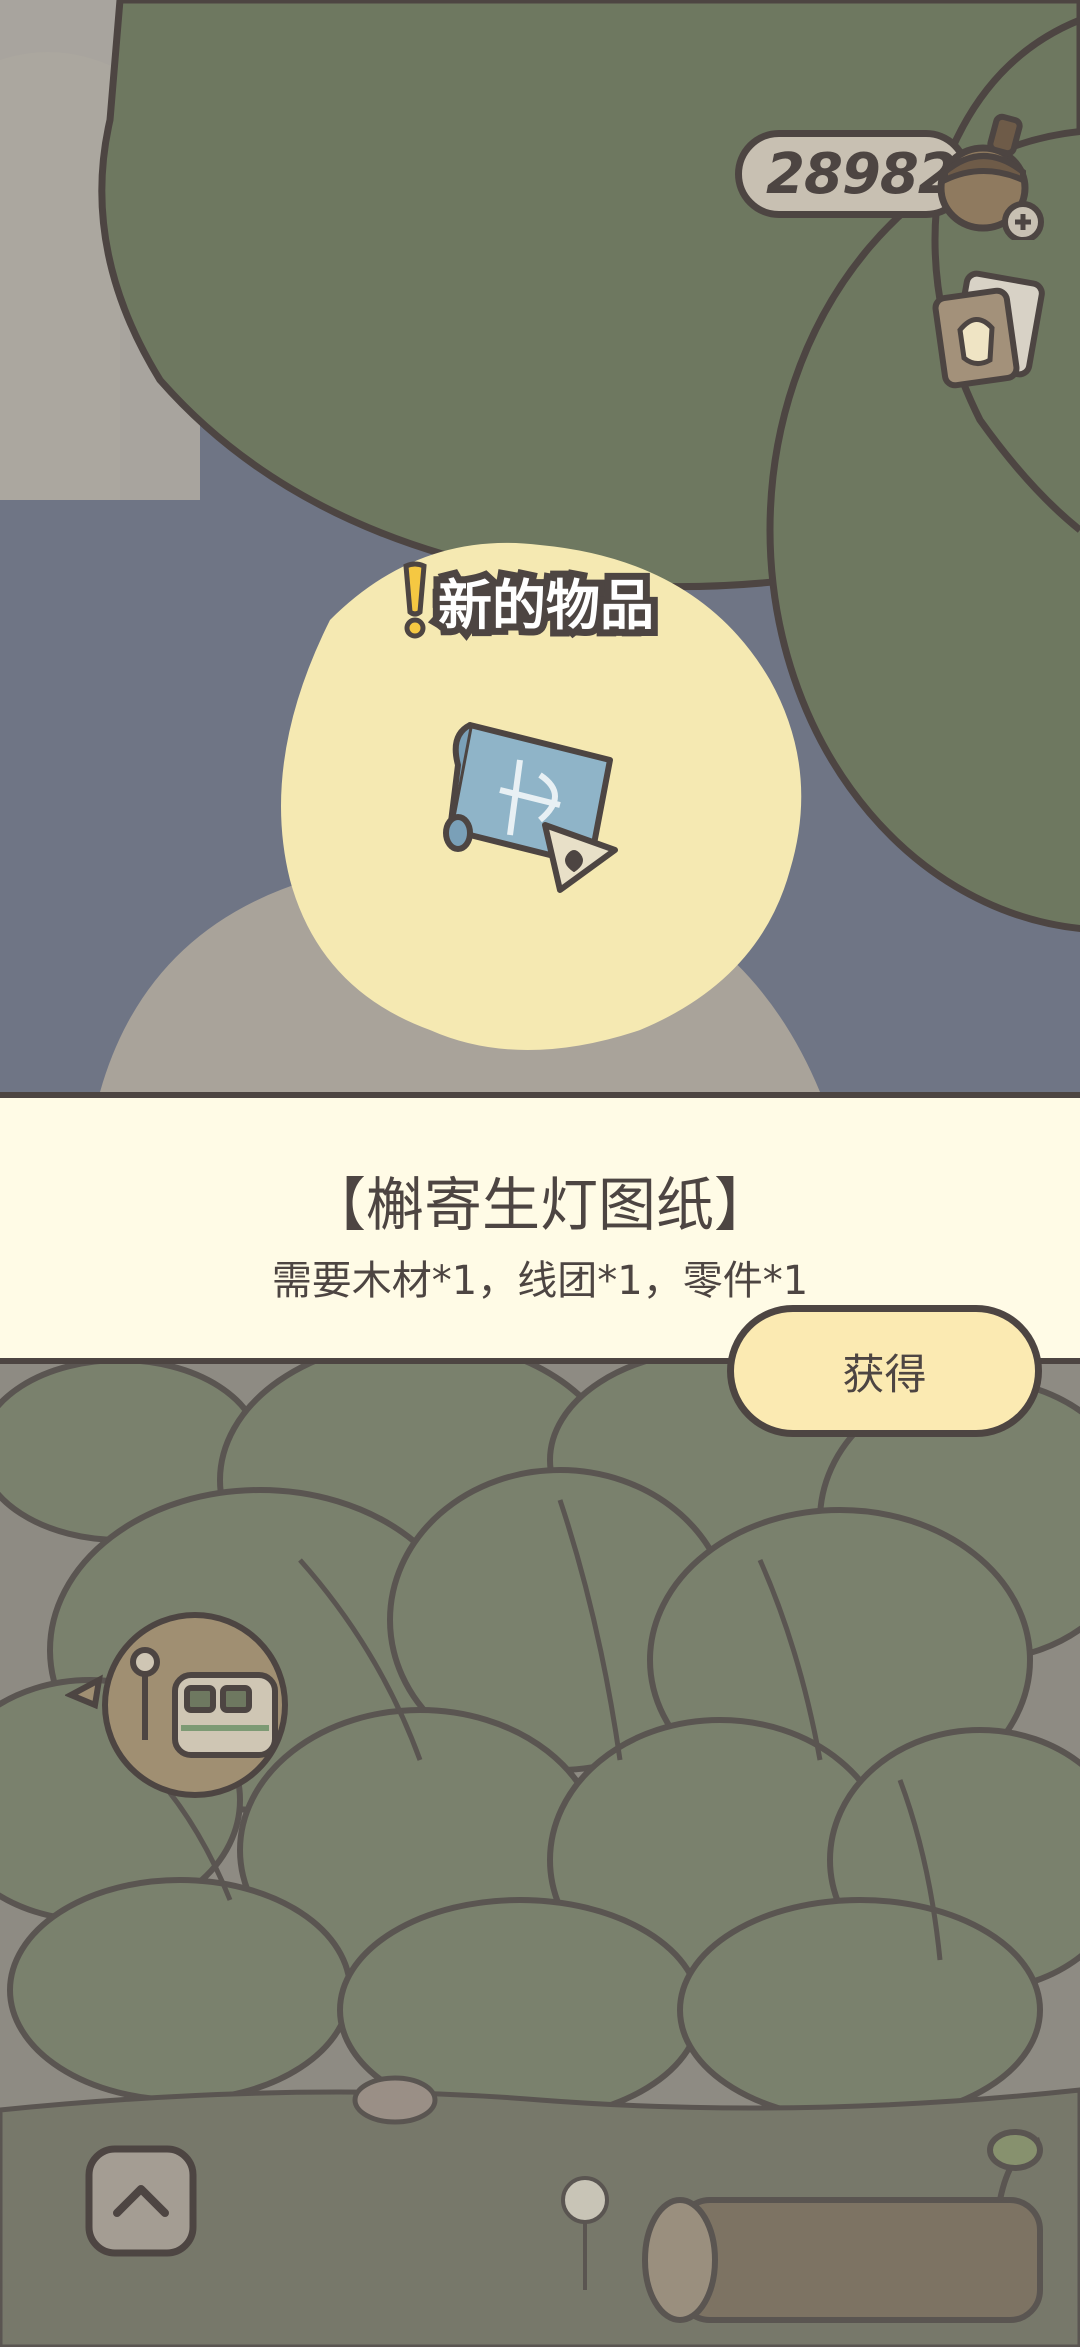 The image size is (1080, 2347). I want to click on acorn-icon, so click(990, 175).